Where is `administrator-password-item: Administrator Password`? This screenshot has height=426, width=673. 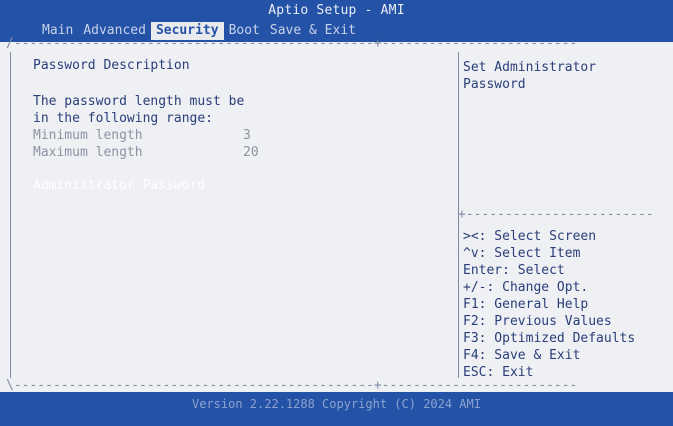
administrator-password-item: Administrator Password is located at coordinates (119, 185).